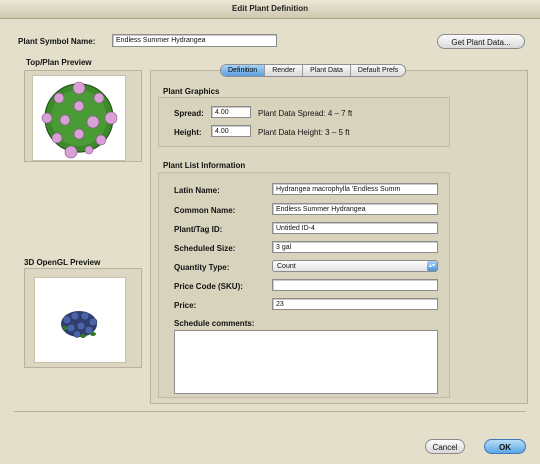 The width and height of the screenshot is (540, 464). I want to click on plant-symbol-name-label: Plant Symbol Name:, so click(57, 41).